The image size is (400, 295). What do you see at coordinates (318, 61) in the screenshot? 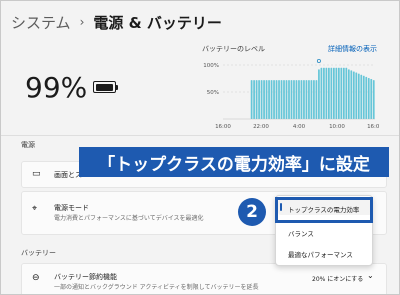
I see `current-time-marker` at bounding box center [318, 61].